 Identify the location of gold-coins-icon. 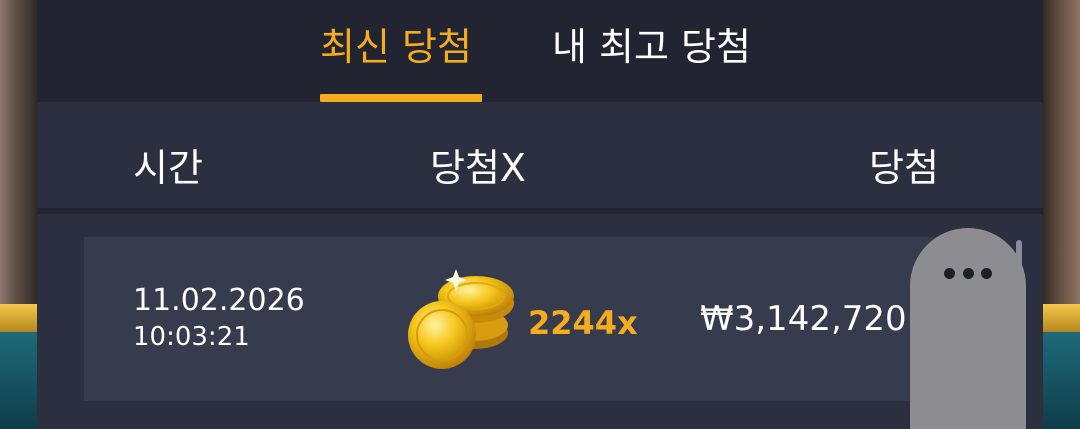
(461, 318).